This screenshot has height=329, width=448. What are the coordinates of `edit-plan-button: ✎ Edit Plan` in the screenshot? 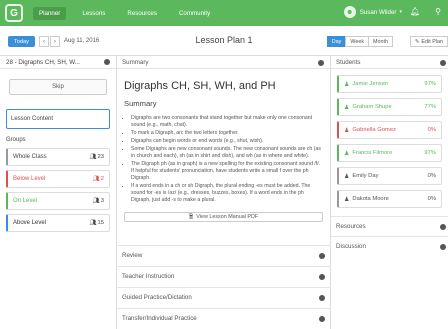 It's located at (428, 41).